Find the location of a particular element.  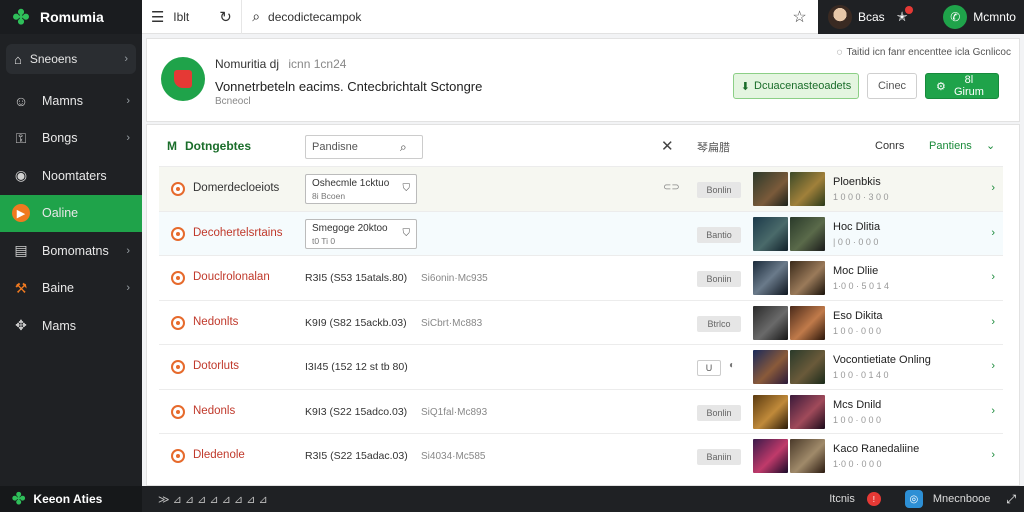

app-name: Romumia is located at coordinates (72, 17).